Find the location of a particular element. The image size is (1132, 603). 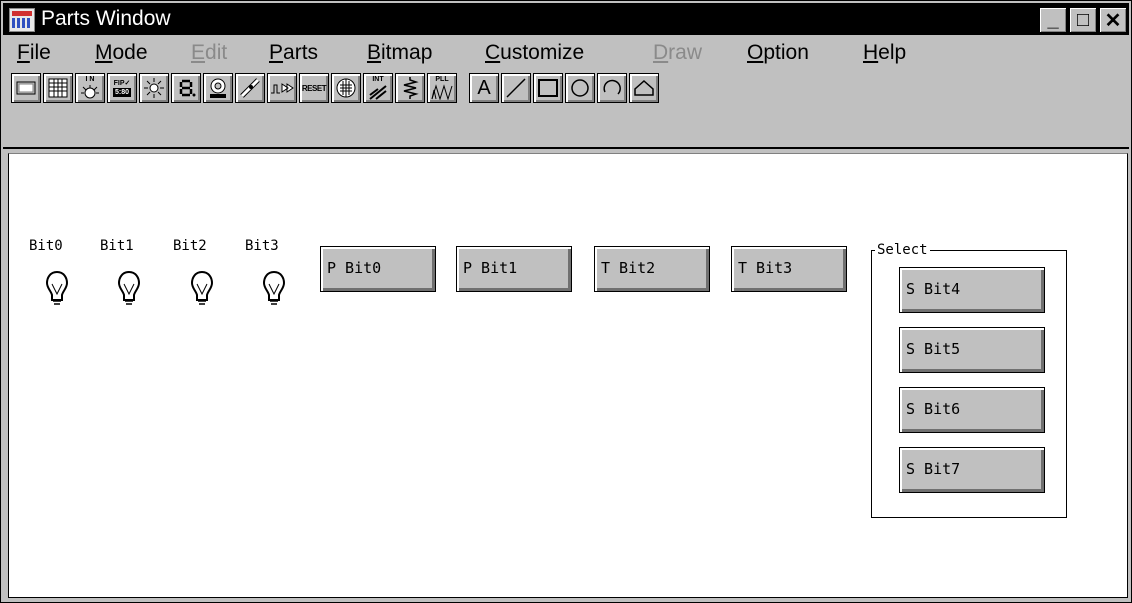

bit-label-1: Bit1 is located at coordinates (117, 246).